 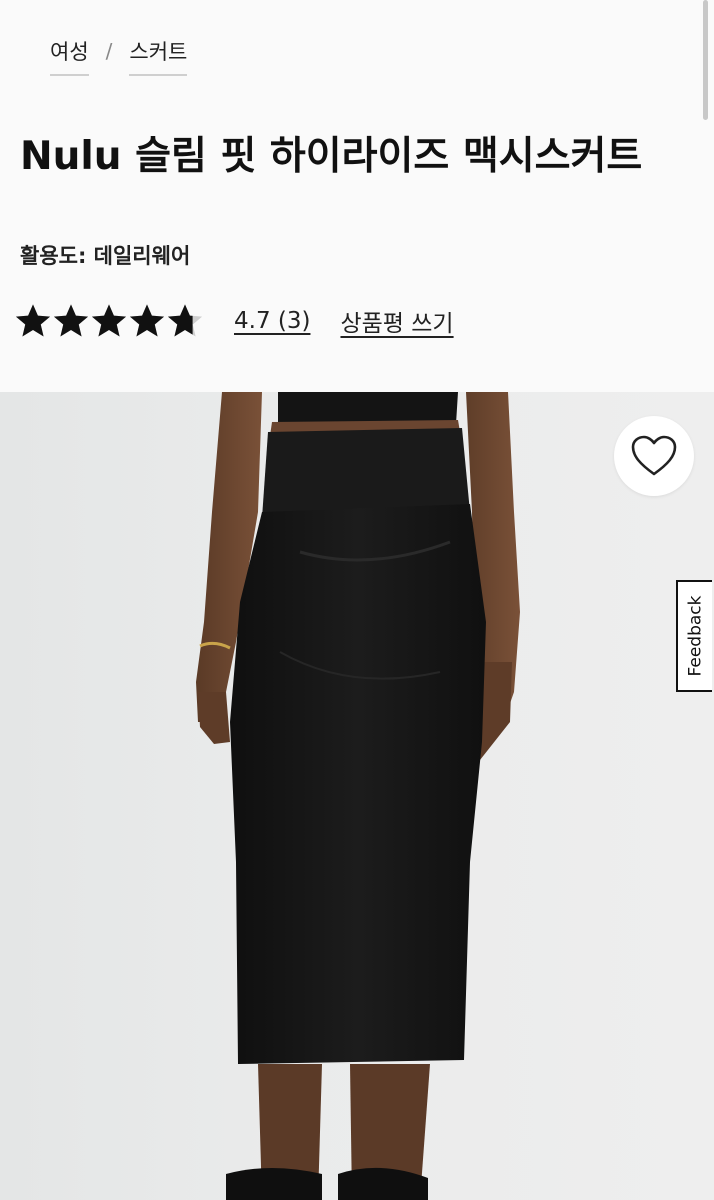 What do you see at coordinates (158, 56) in the screenshot?
I see `breadcrumb-skirts: 스커트` at bounding box center [158, 56].